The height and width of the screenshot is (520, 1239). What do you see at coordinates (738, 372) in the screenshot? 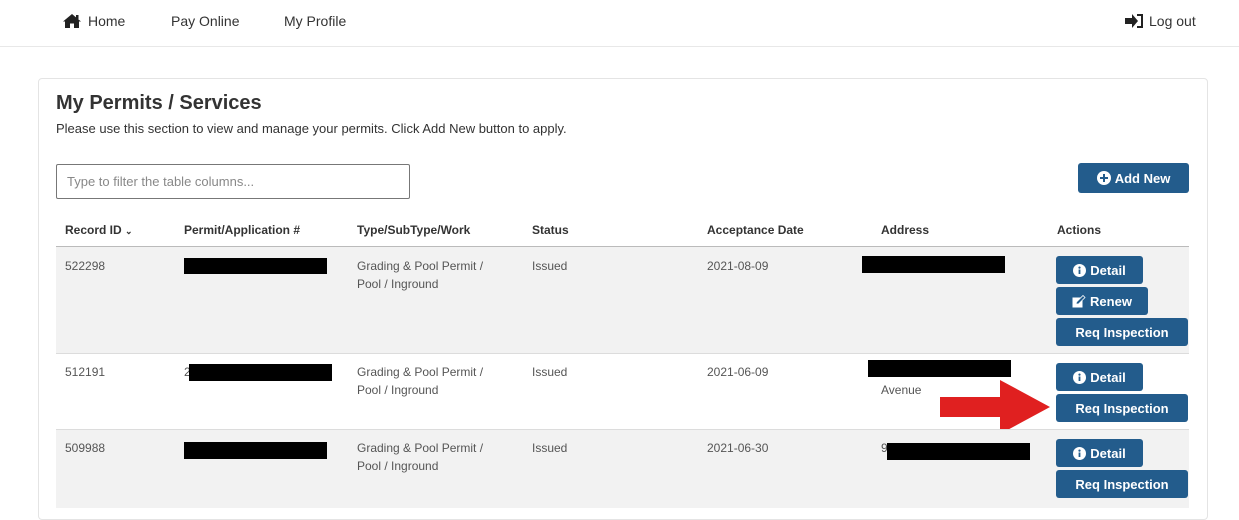
I see `cell-acceptance-date: 2021-06-09` at bounding box center [738, 372].